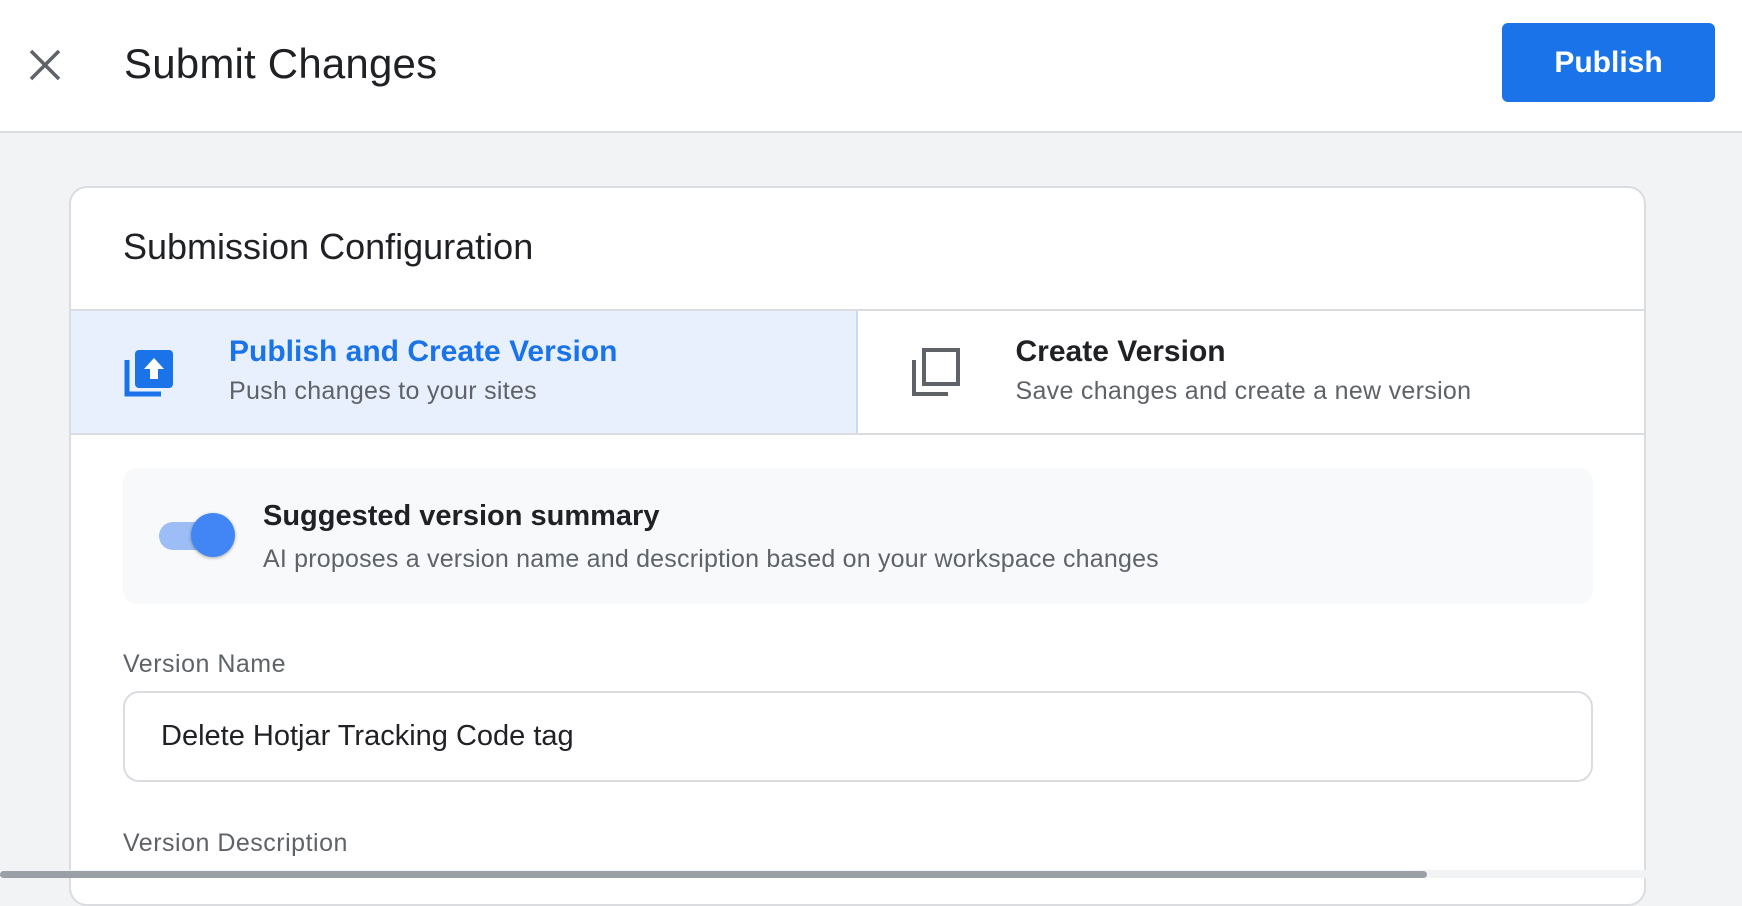 This screenshot has width=1742, height=906. Describe the element at coordinates (461, 516) in the screenshot. I see `summary-title: Suggested version summary` at that location.